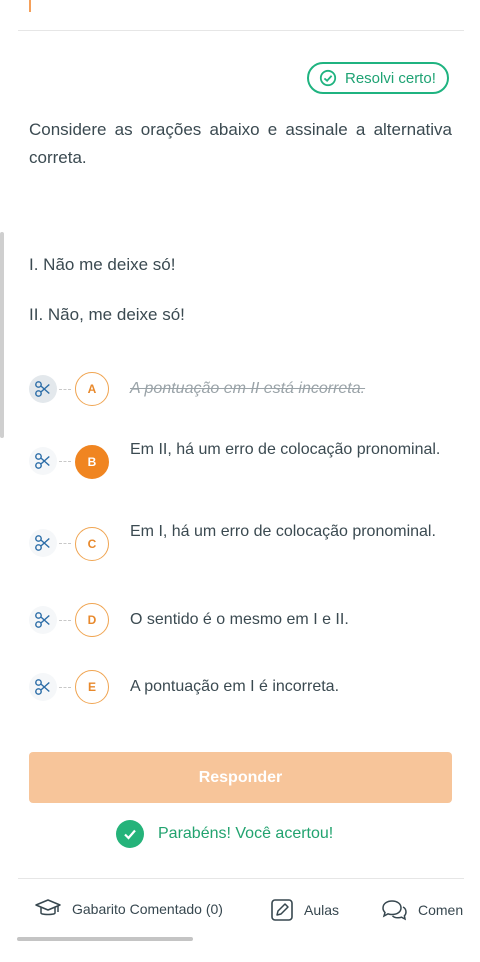  Describe the element at coordinates (291, 389) in the screenshot. I see `alternative-a-text: A pontuação em II está incorreta.` at that location.